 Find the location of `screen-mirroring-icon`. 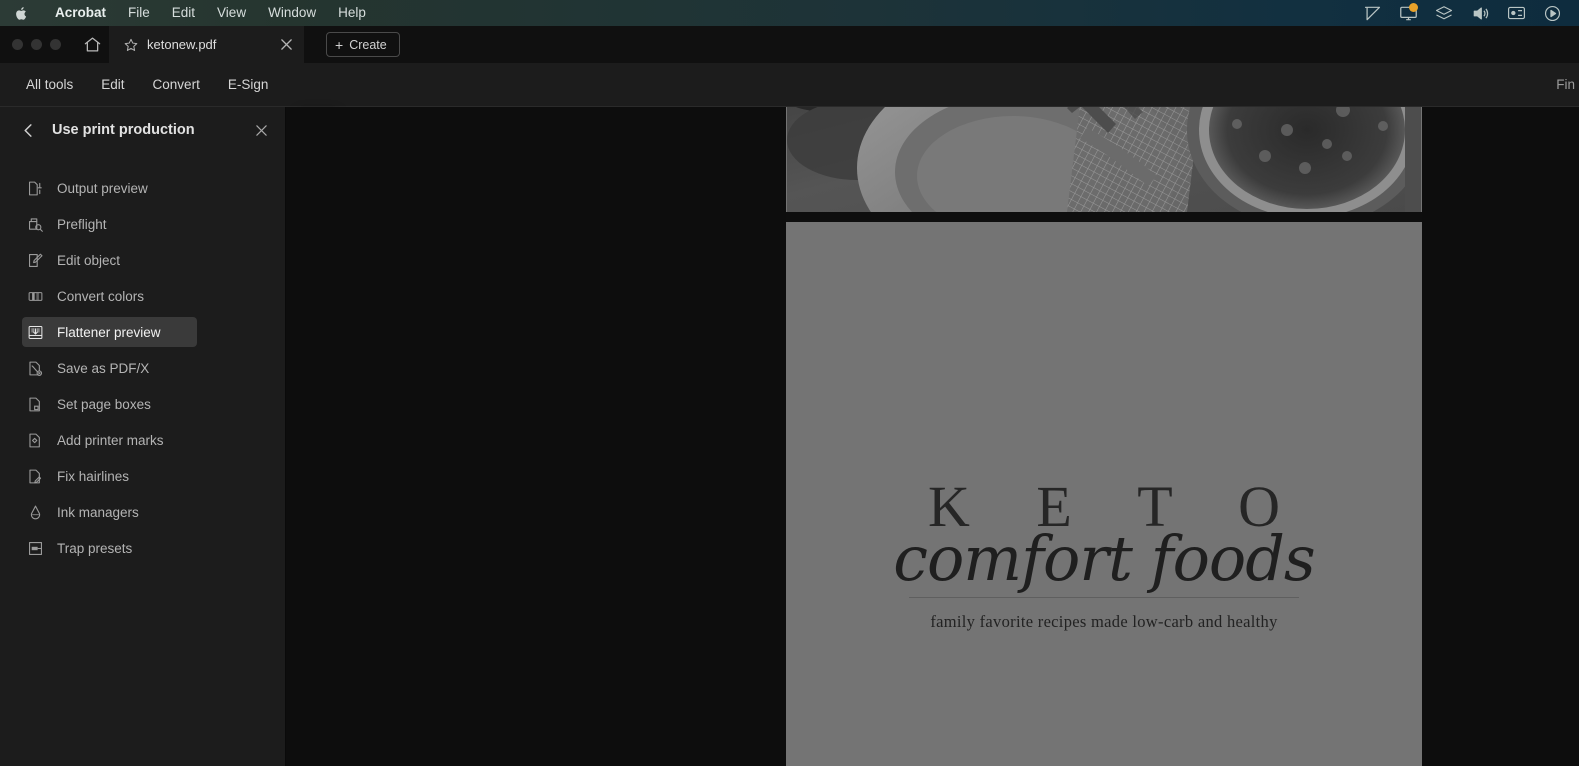

screen-mirroring-icon is located at coordinates (1372, 13).